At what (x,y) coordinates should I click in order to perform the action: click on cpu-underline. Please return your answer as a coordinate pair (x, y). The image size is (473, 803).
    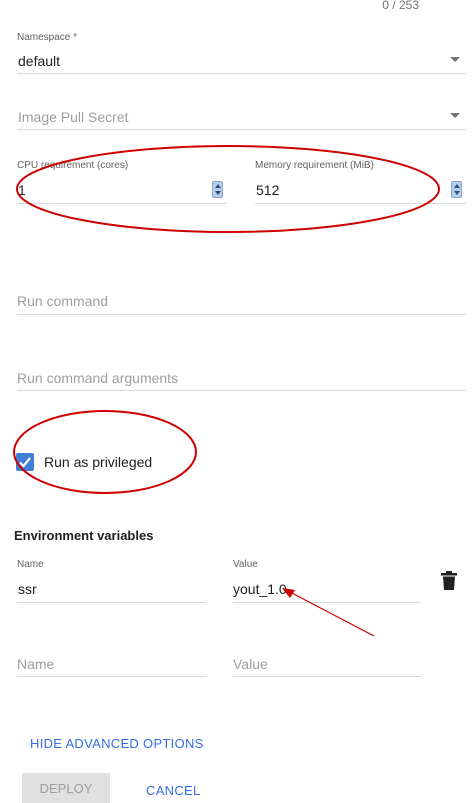
    Looking at the image, I should click on (122, 203).